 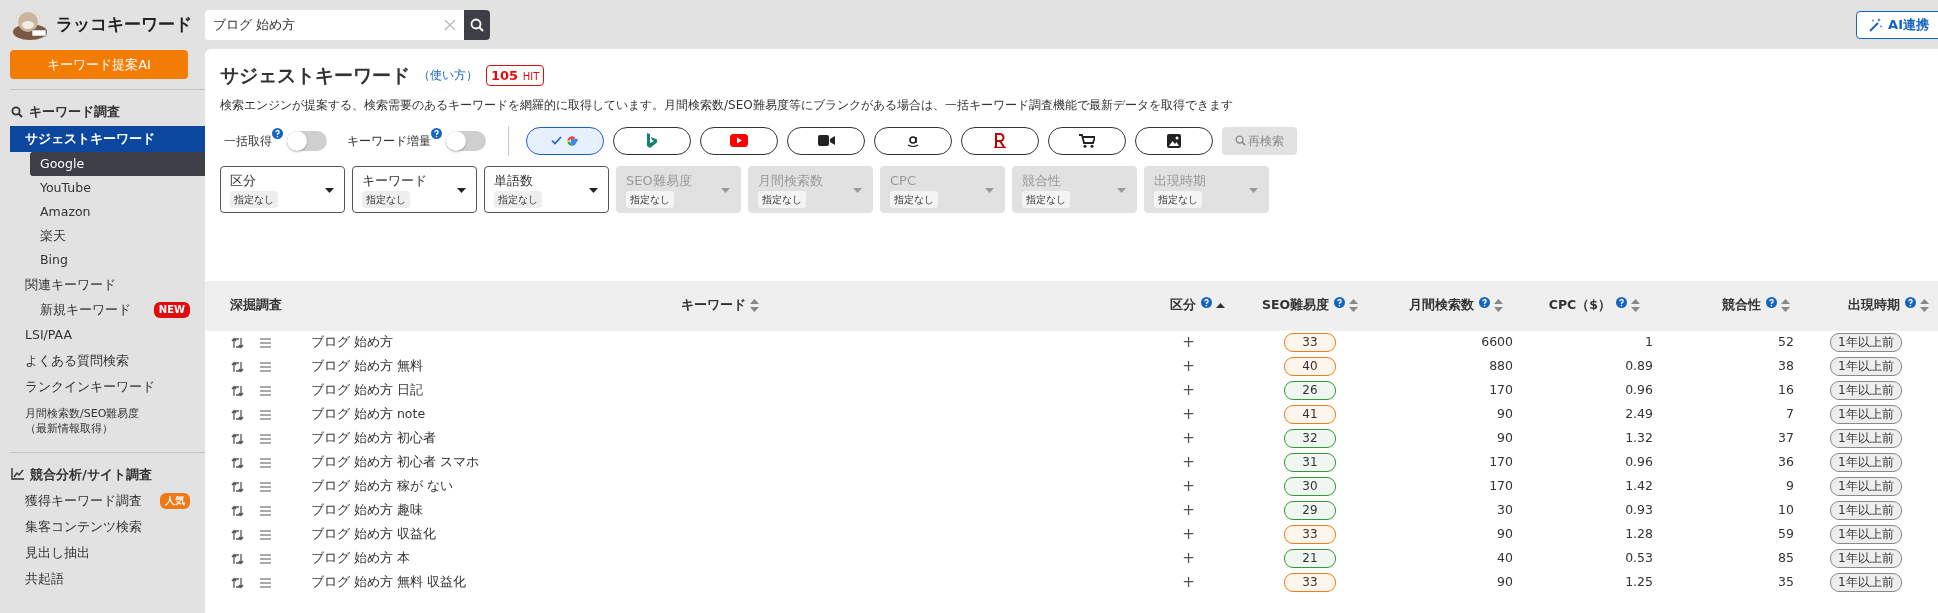 What do you see at coordinates (171, 309) in the screenshot?
I see `badge-label: NEW` at bounding box center [171, 309].